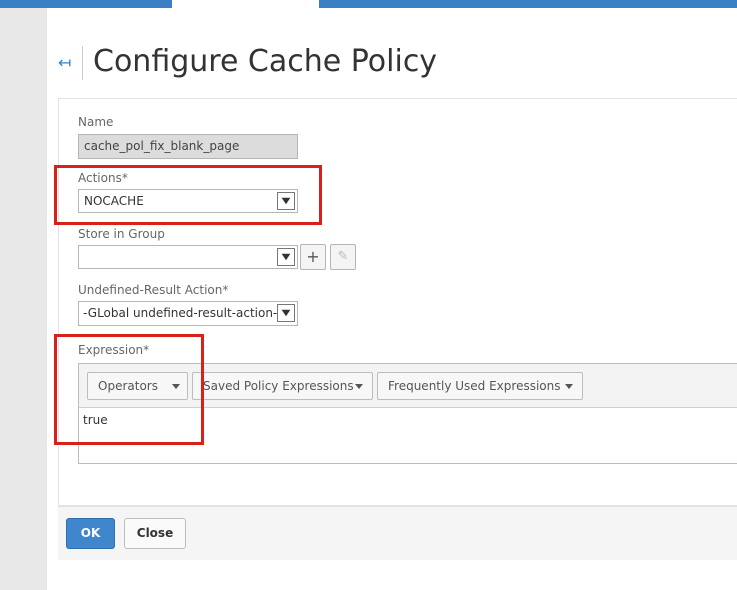 The height and width of the screenshot is (590, 737). Describe the element at coordinates (474, 386) in the screenshot. I see `frequently-used-expressions-label: Frequently Used Expressions` at that location.